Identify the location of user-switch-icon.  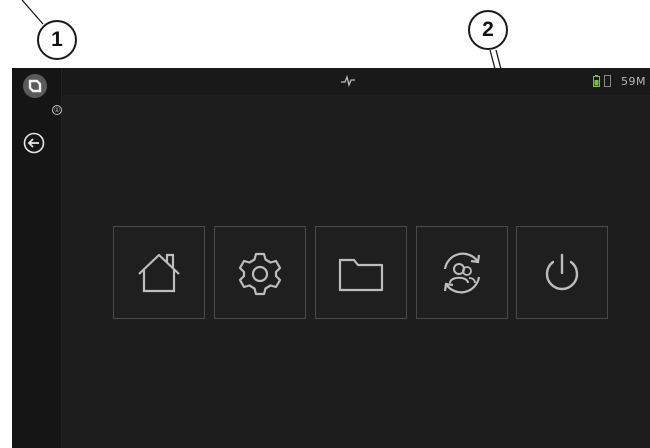
(462, 272).